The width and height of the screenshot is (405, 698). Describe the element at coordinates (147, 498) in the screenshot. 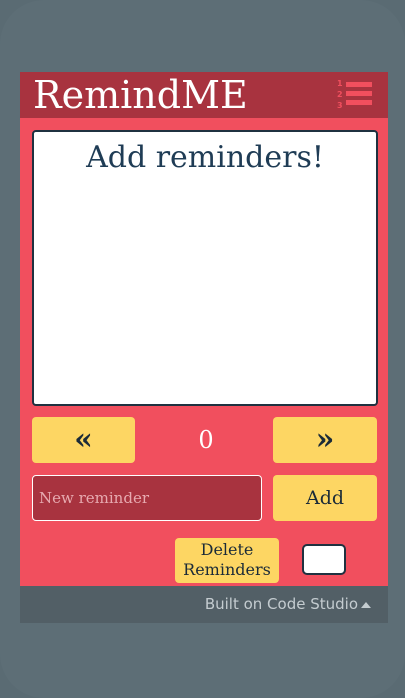

I see `new-reminder-input` at that location.